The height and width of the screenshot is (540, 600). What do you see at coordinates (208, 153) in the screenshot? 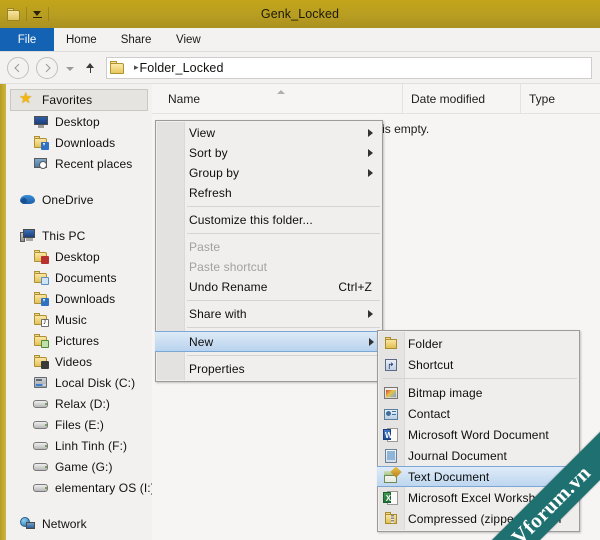
I see `menu-item-label: Sort by` at bounding box center [208, 153].